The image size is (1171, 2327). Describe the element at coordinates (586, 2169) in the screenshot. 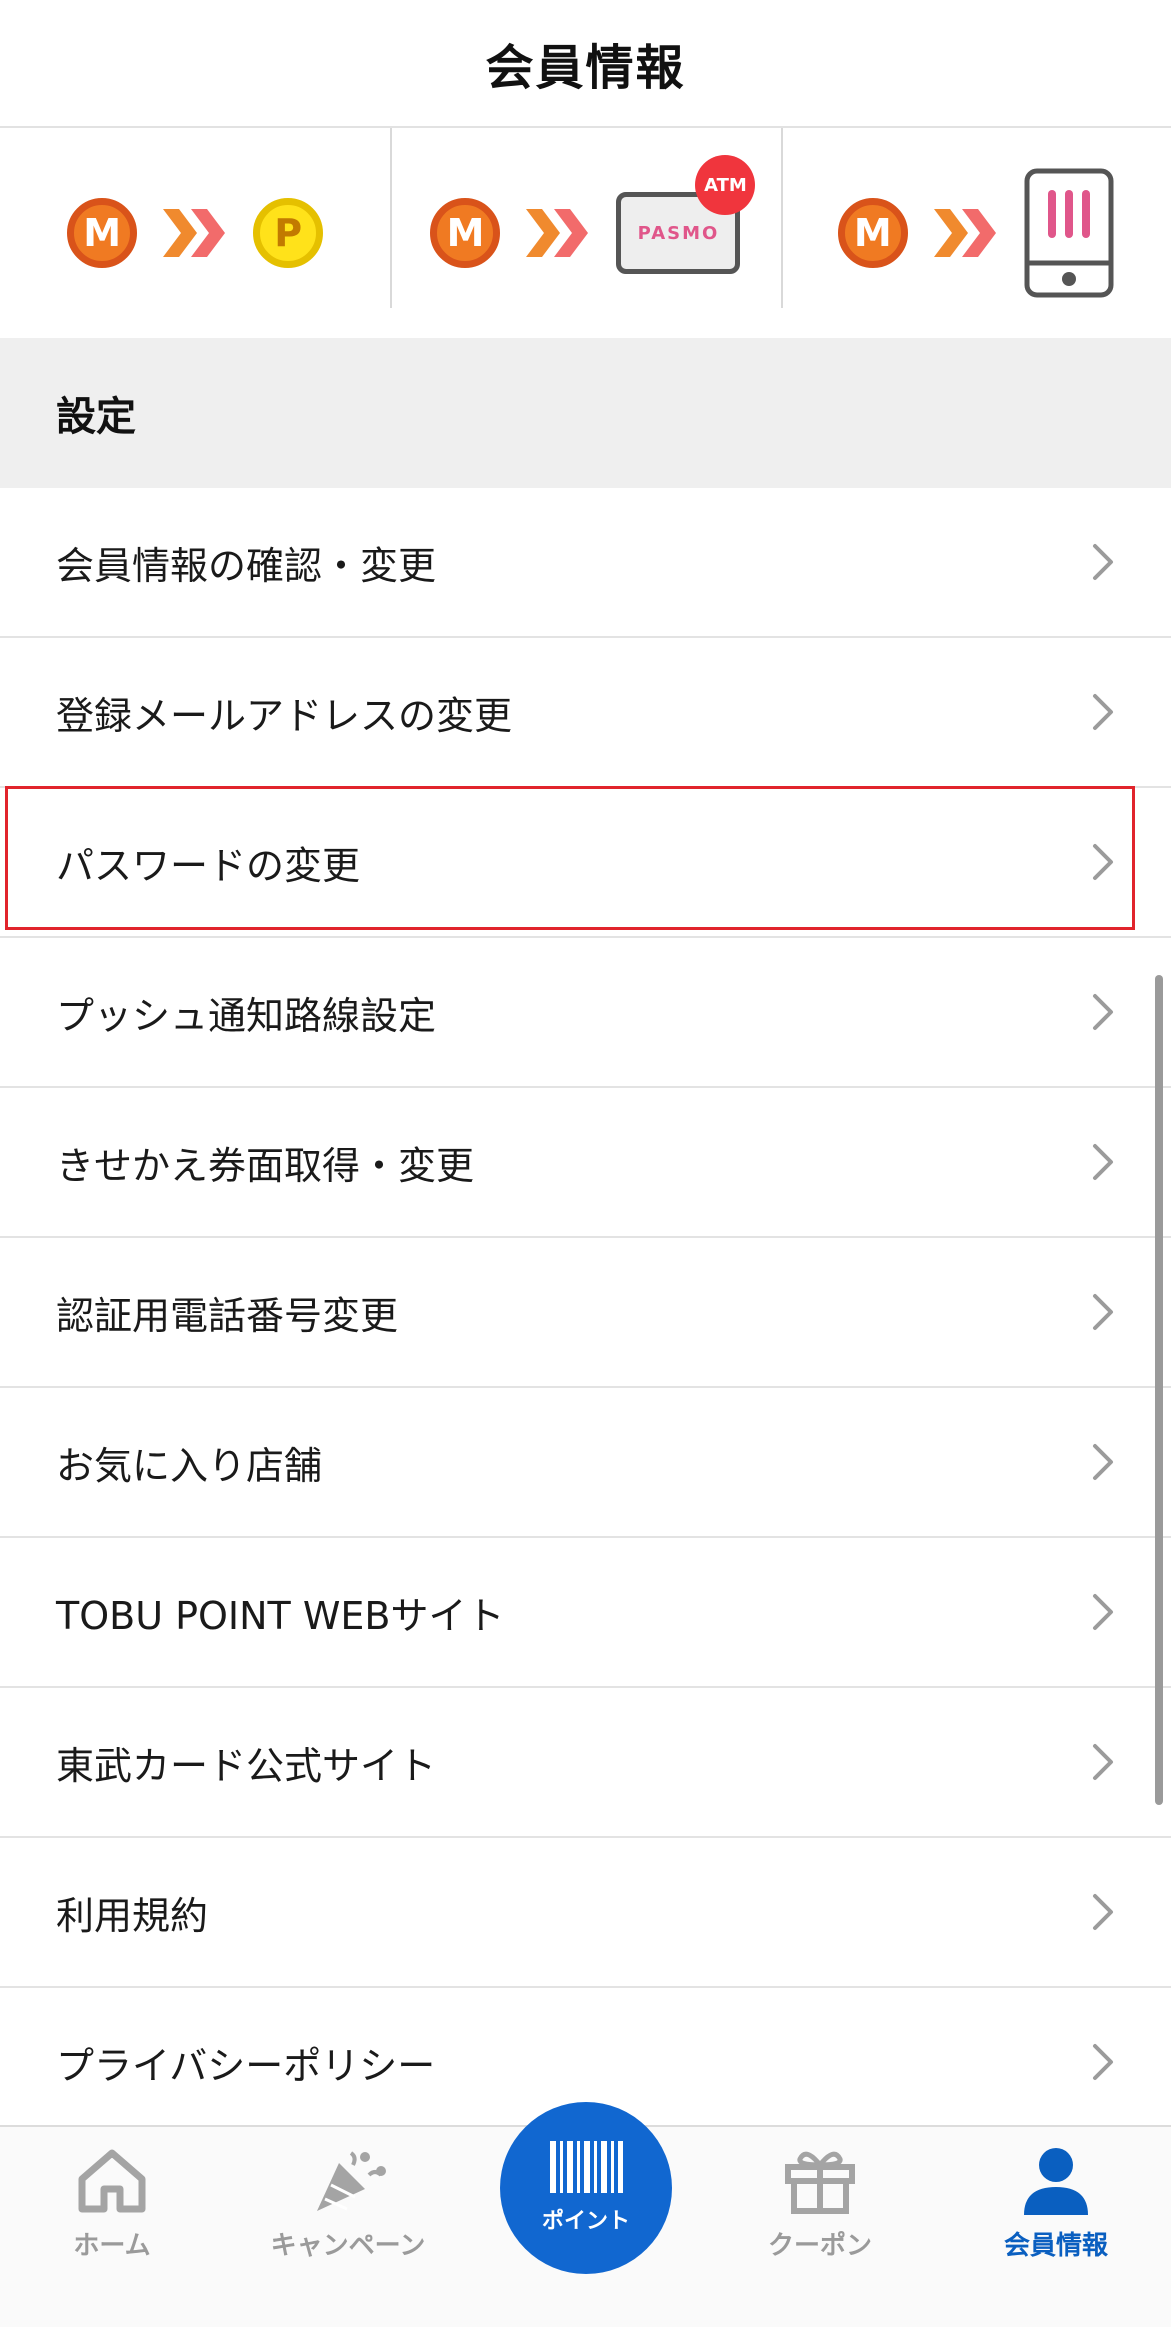

I see `barcode-icon` at that location.